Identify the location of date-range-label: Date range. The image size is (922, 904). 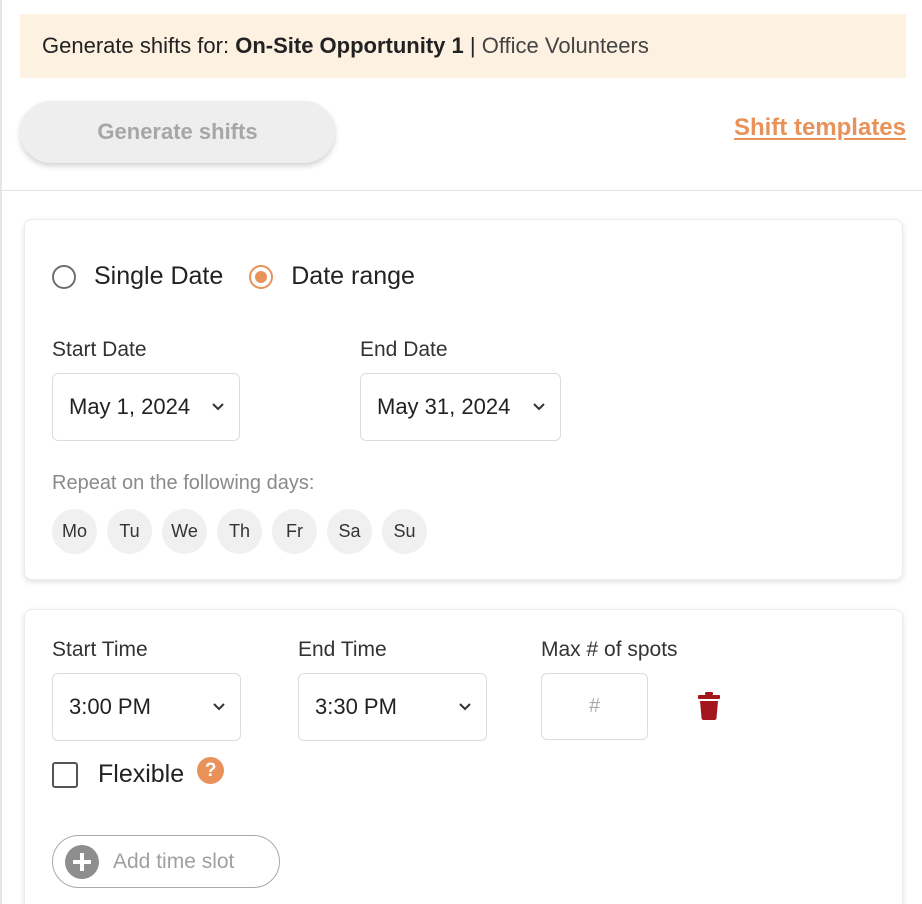
(353, 276).